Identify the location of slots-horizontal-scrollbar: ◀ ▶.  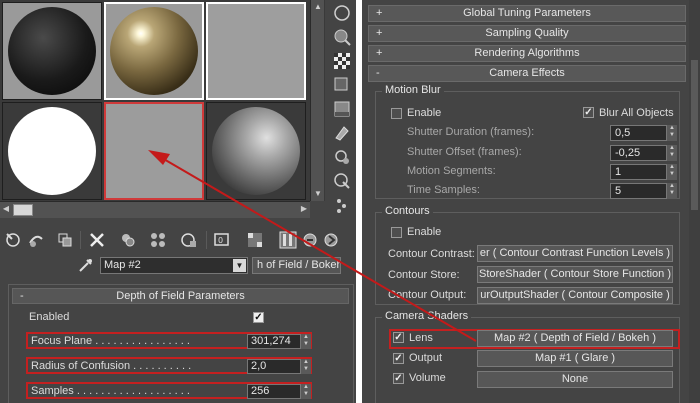
(155, 209).